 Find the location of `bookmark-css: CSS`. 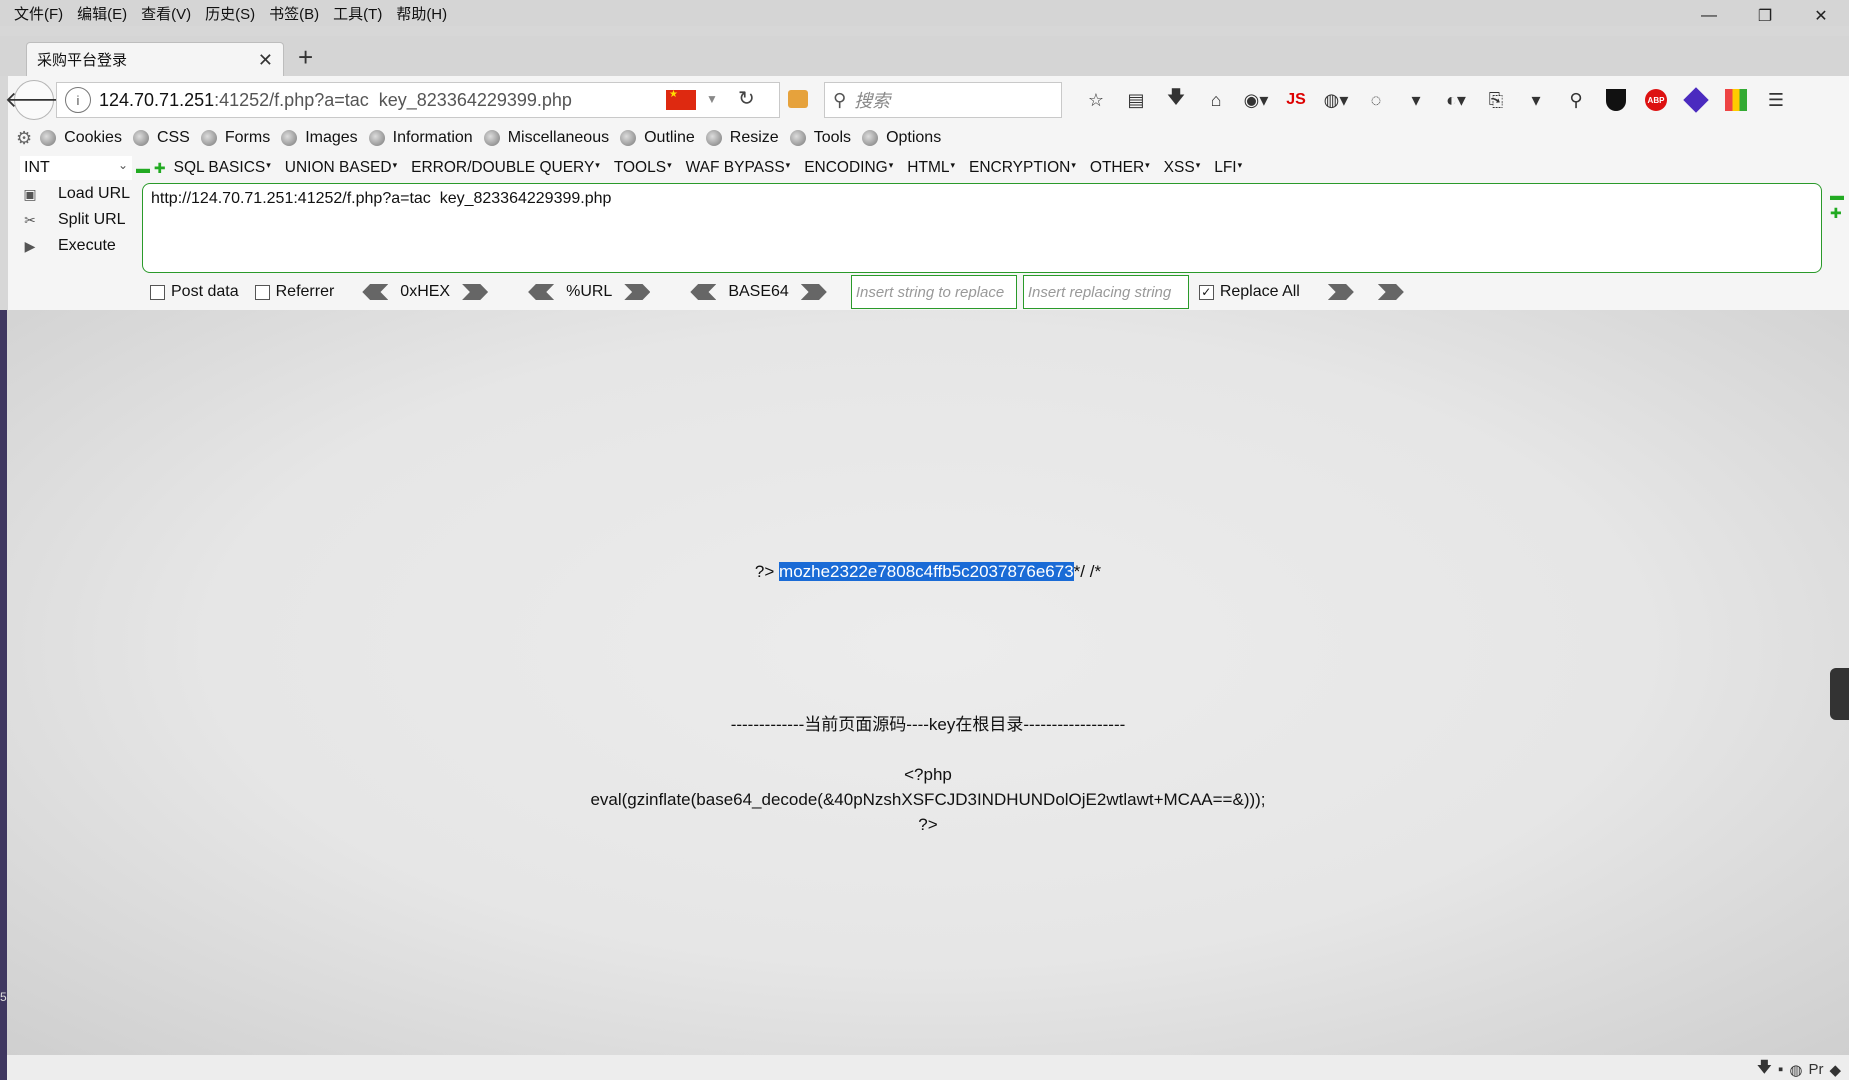

bookmark-css: CSS is located at coordinates (161, 138).